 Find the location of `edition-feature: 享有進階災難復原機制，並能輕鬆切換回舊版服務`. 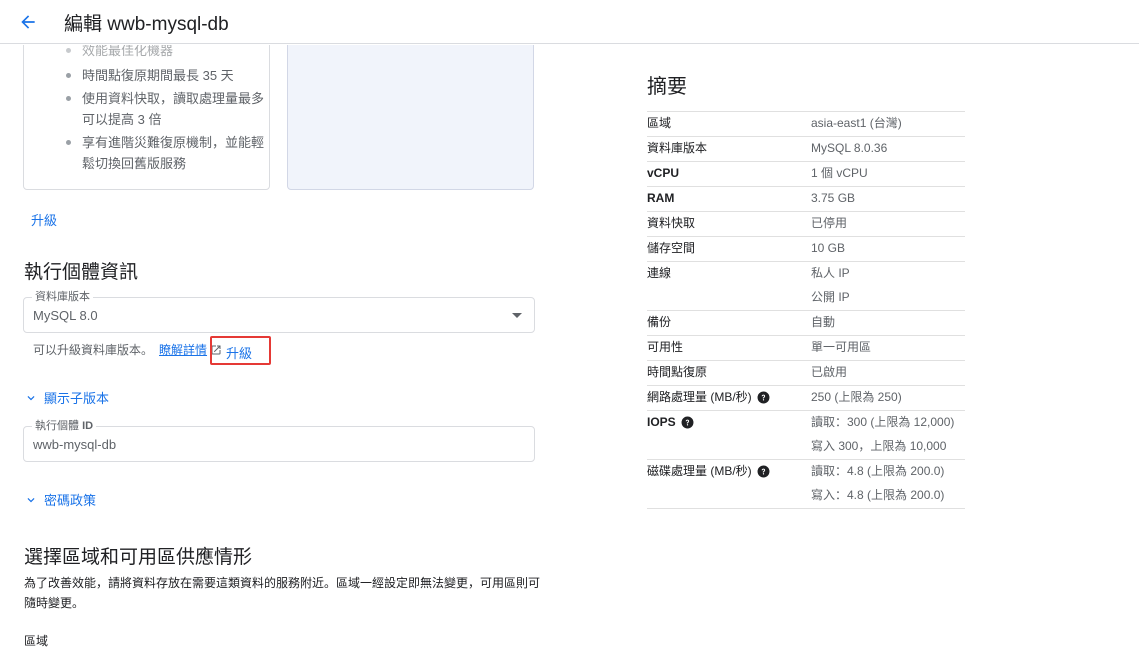

edition-feature: 享有進階災難復原機制，並能輕鬆切換回舊版服務 is located at coordinates (166, 153).